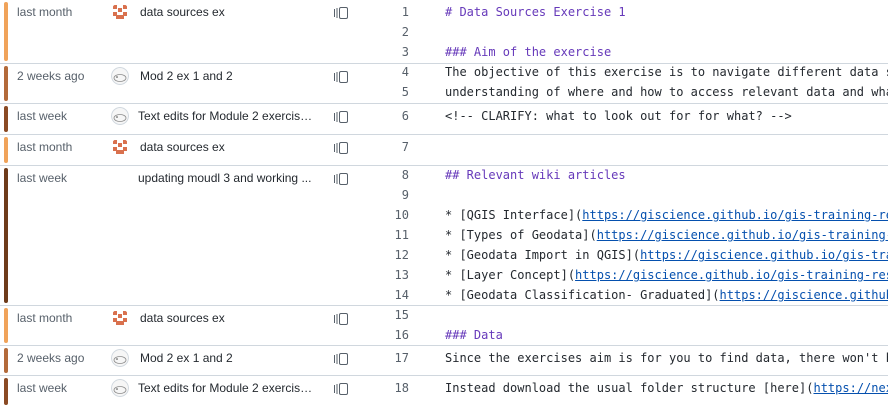  I want to click on code-prefix: * [Types of Geodata](, so click(521, 235).